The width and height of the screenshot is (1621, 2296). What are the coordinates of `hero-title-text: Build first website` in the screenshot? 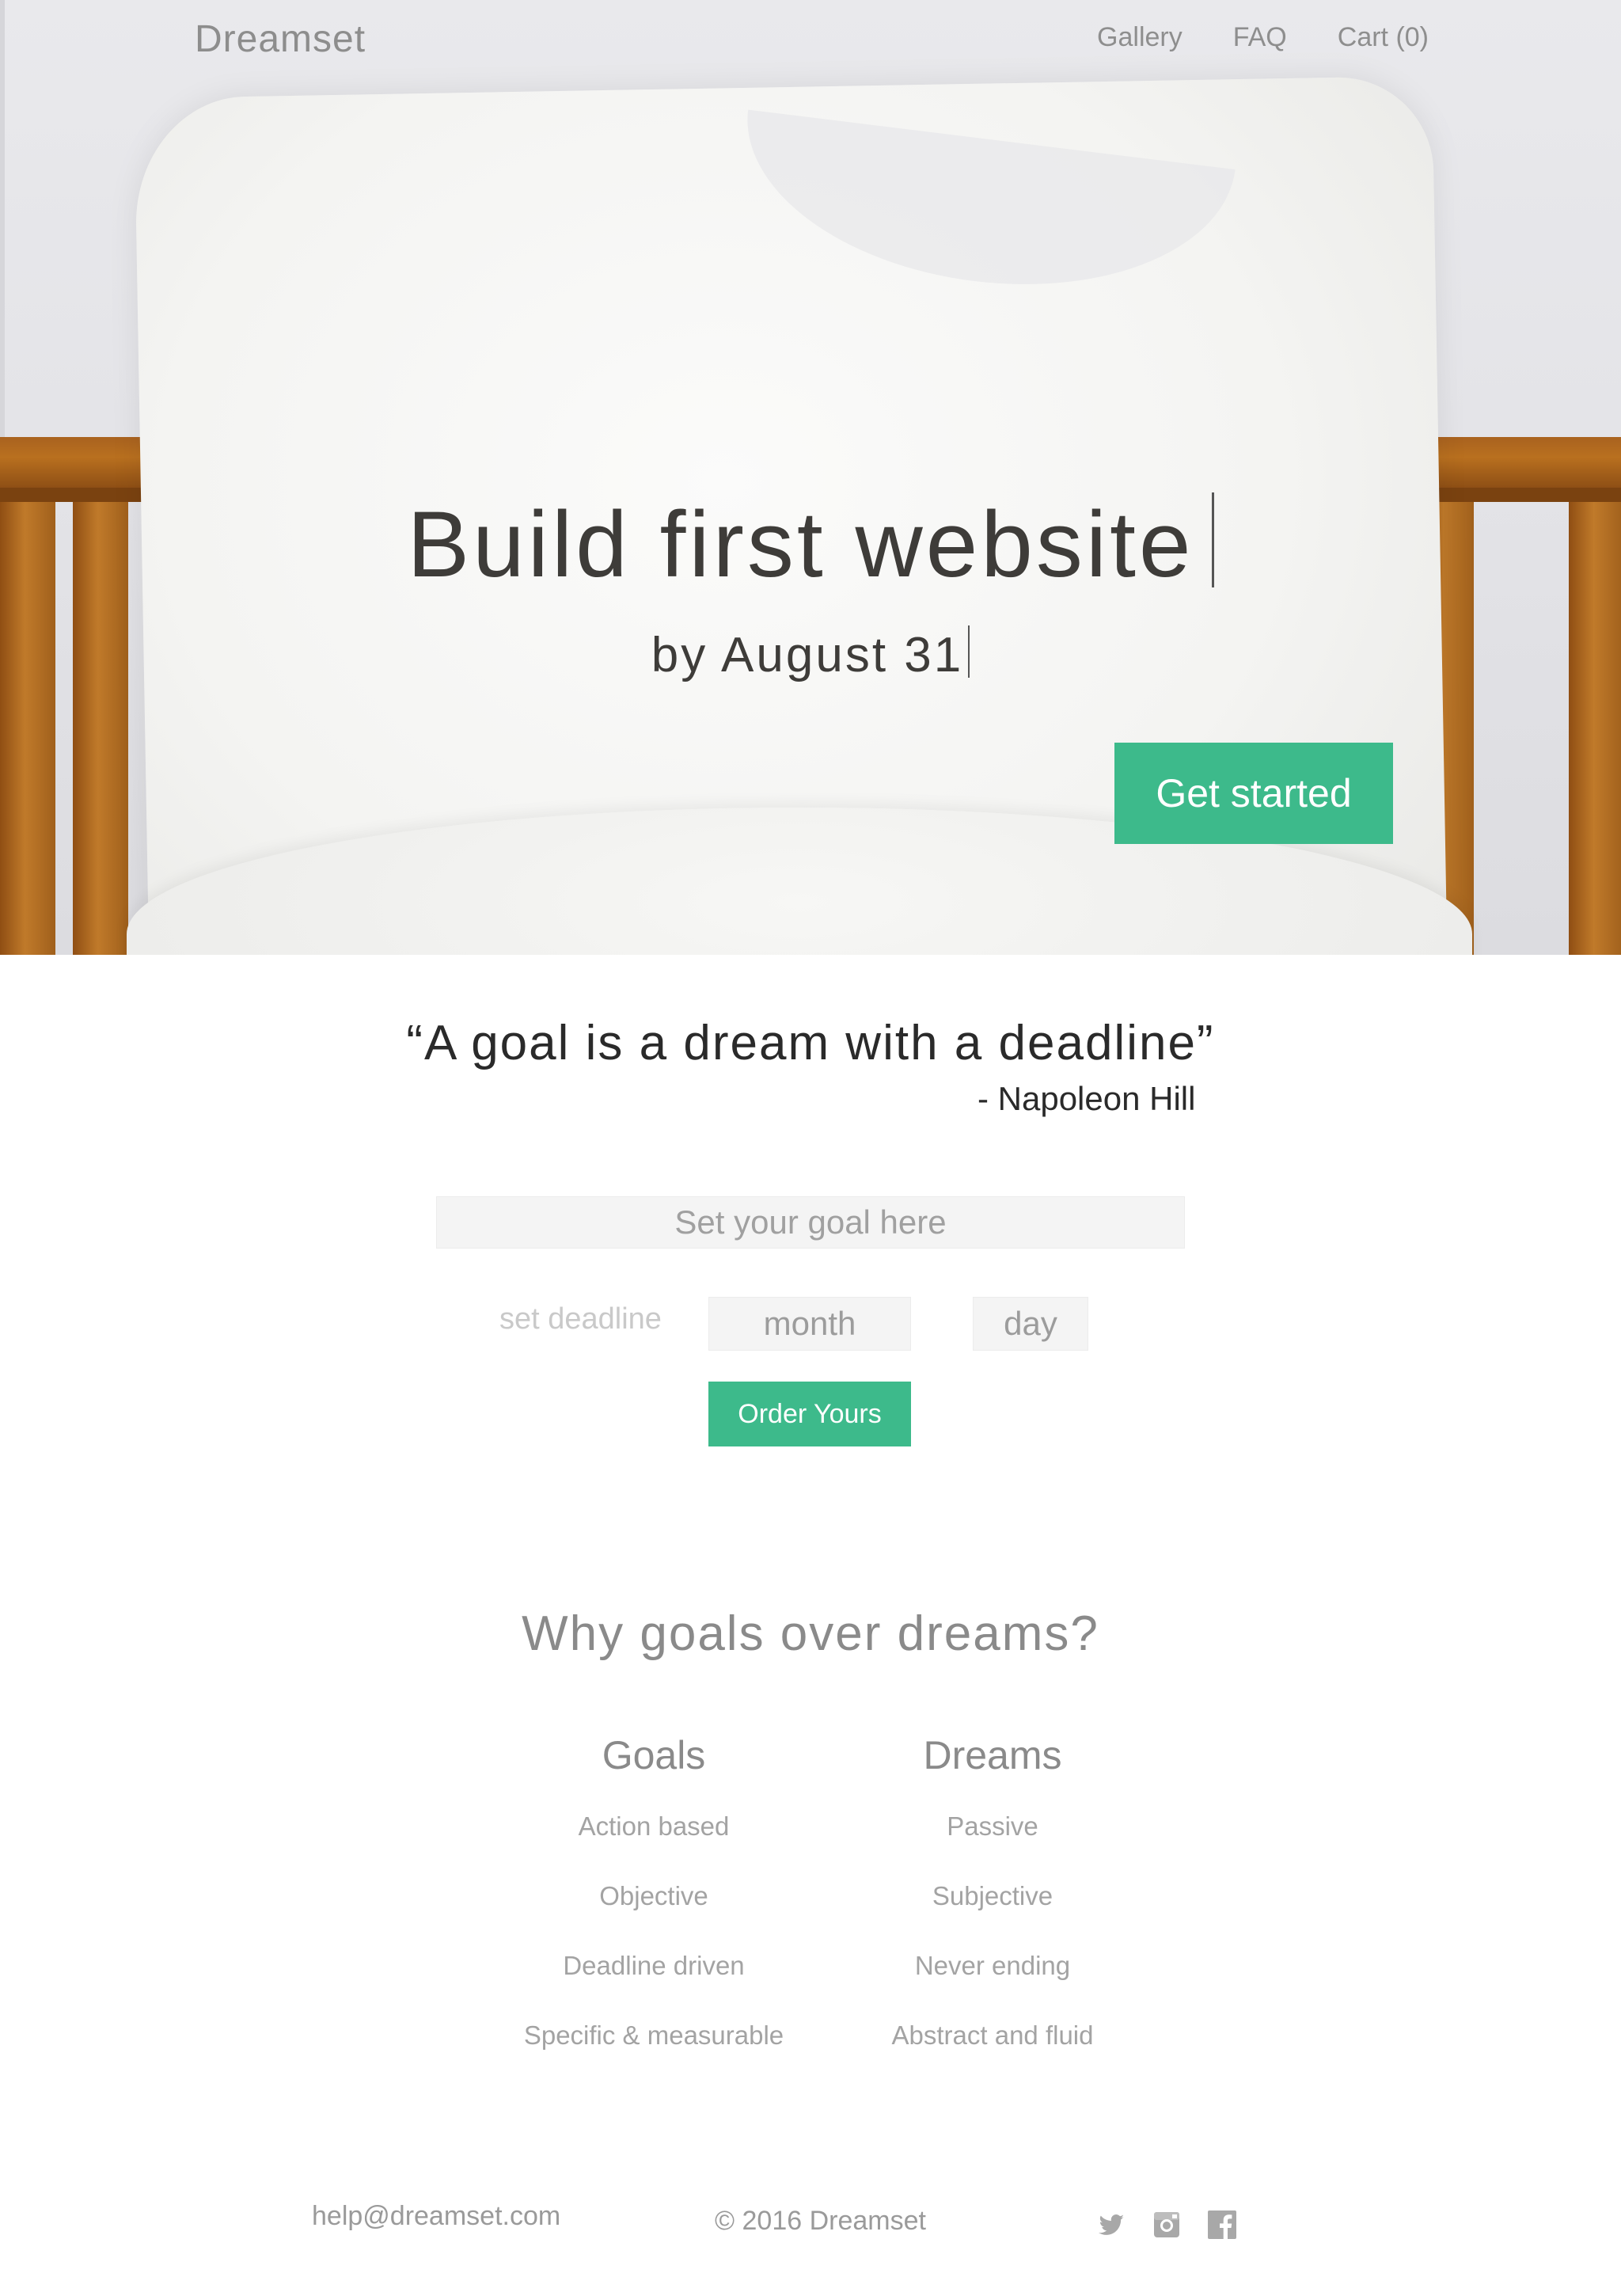 It's located at (800, 544).